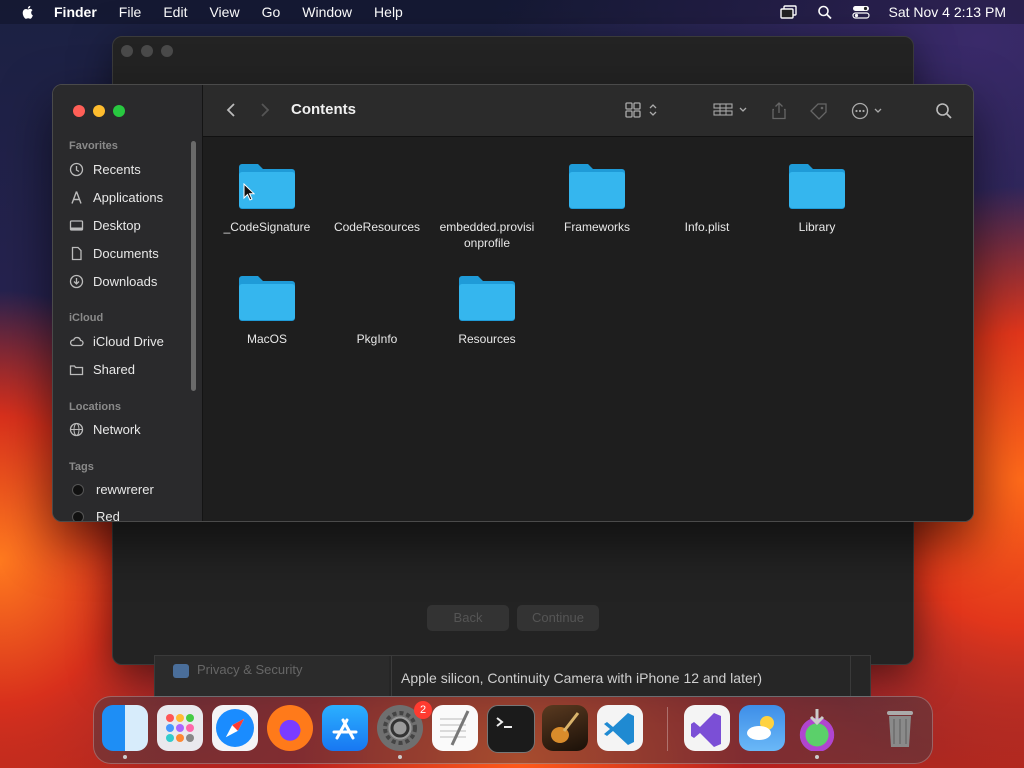 The width and height of the screenshot is (1024, 768). I want to click on tag-icon, so click(819, 111).